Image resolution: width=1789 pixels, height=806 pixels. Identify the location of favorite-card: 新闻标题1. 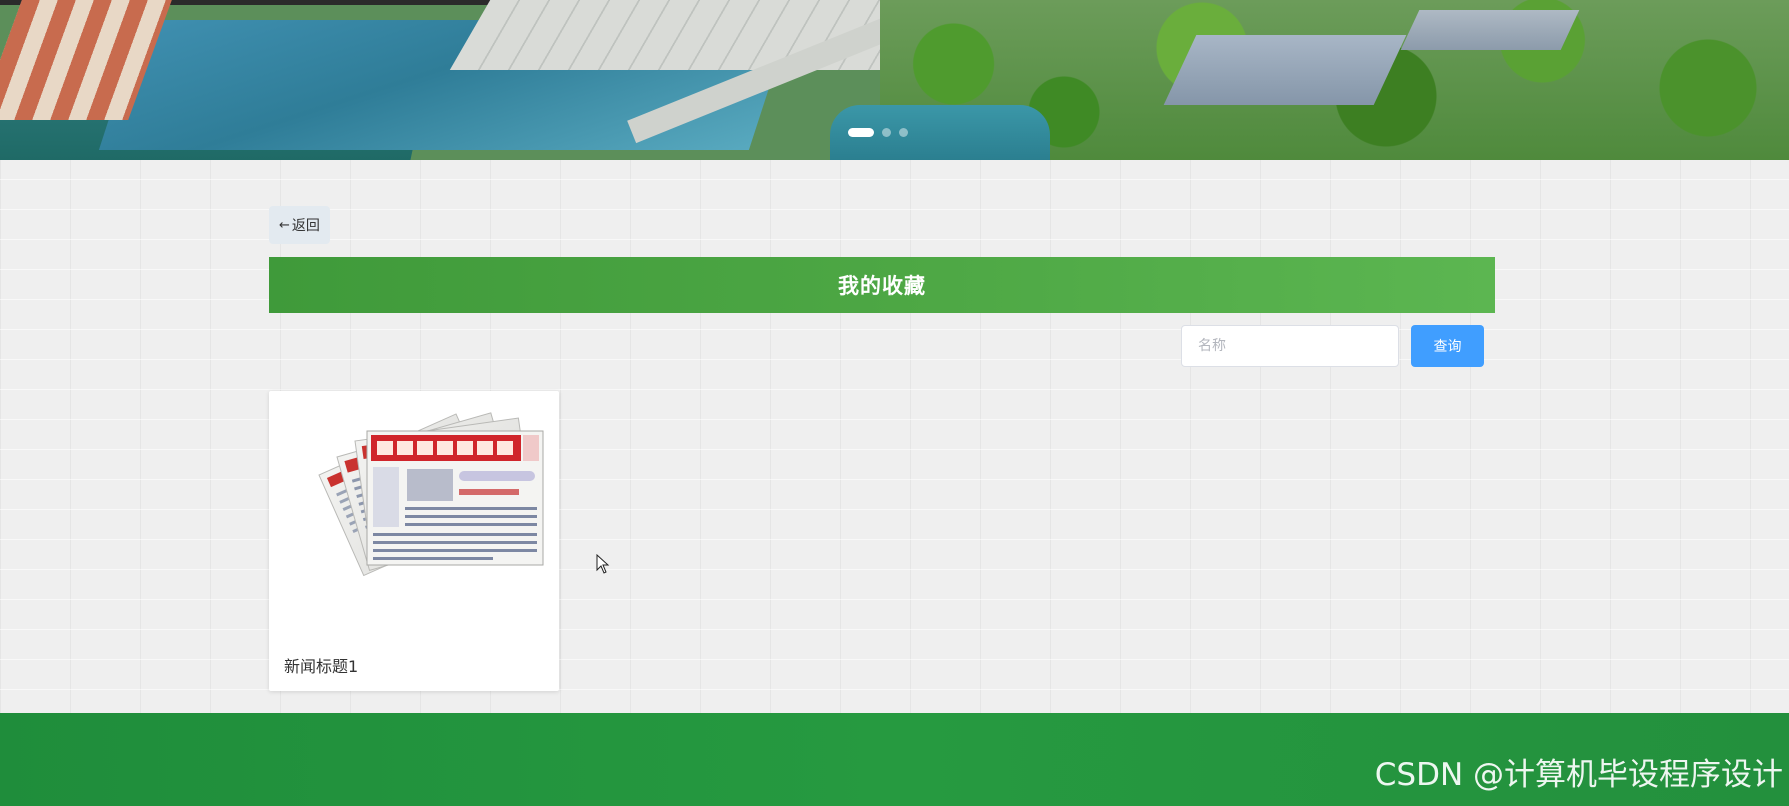
(414, 541).